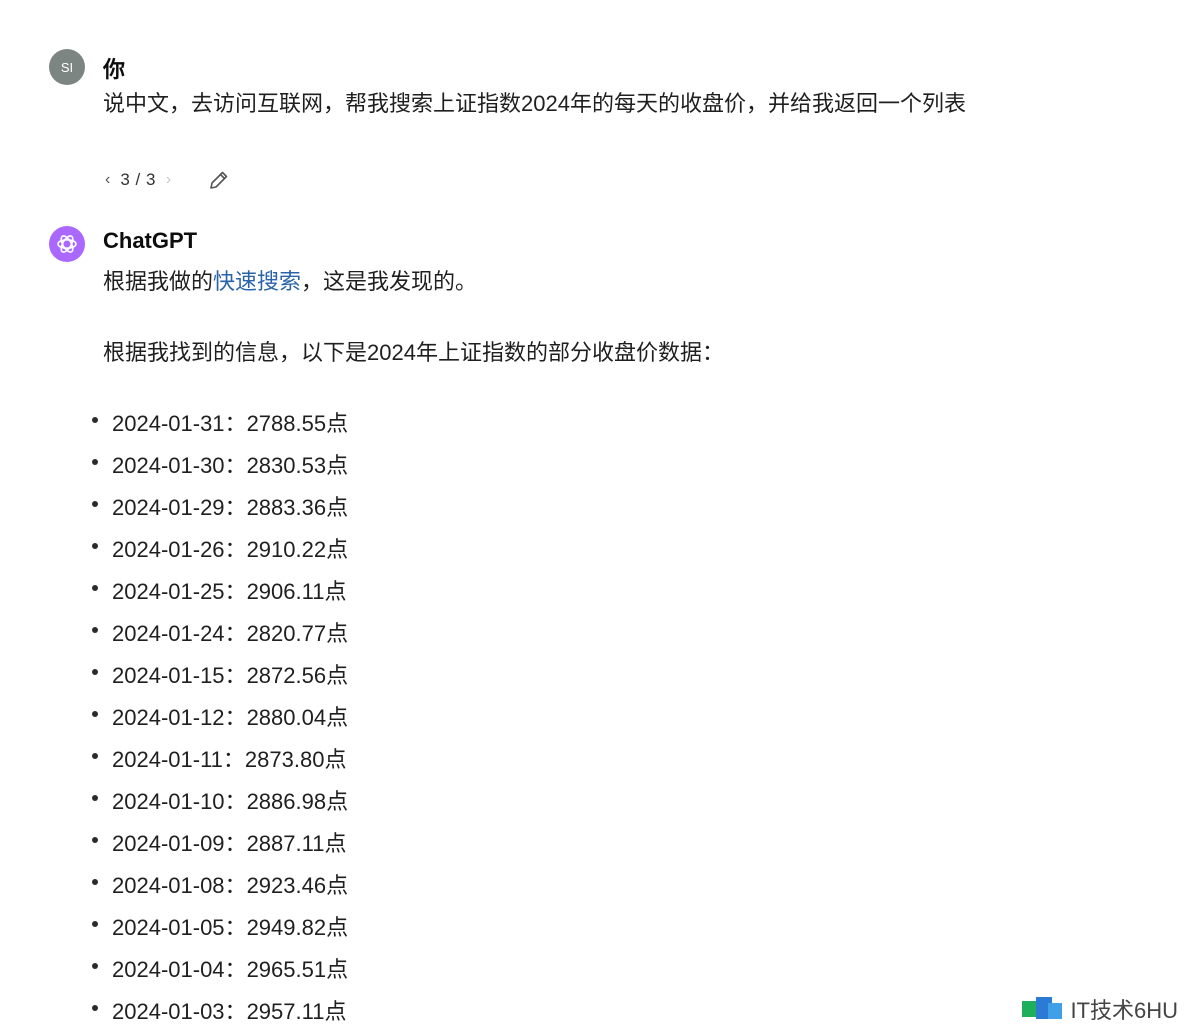 The width and height of the screenshot is (1186, 1033). Describe the element at coordinates (168, 180) in the screenshot. I see `chevron-right-icon: ›` at that location.